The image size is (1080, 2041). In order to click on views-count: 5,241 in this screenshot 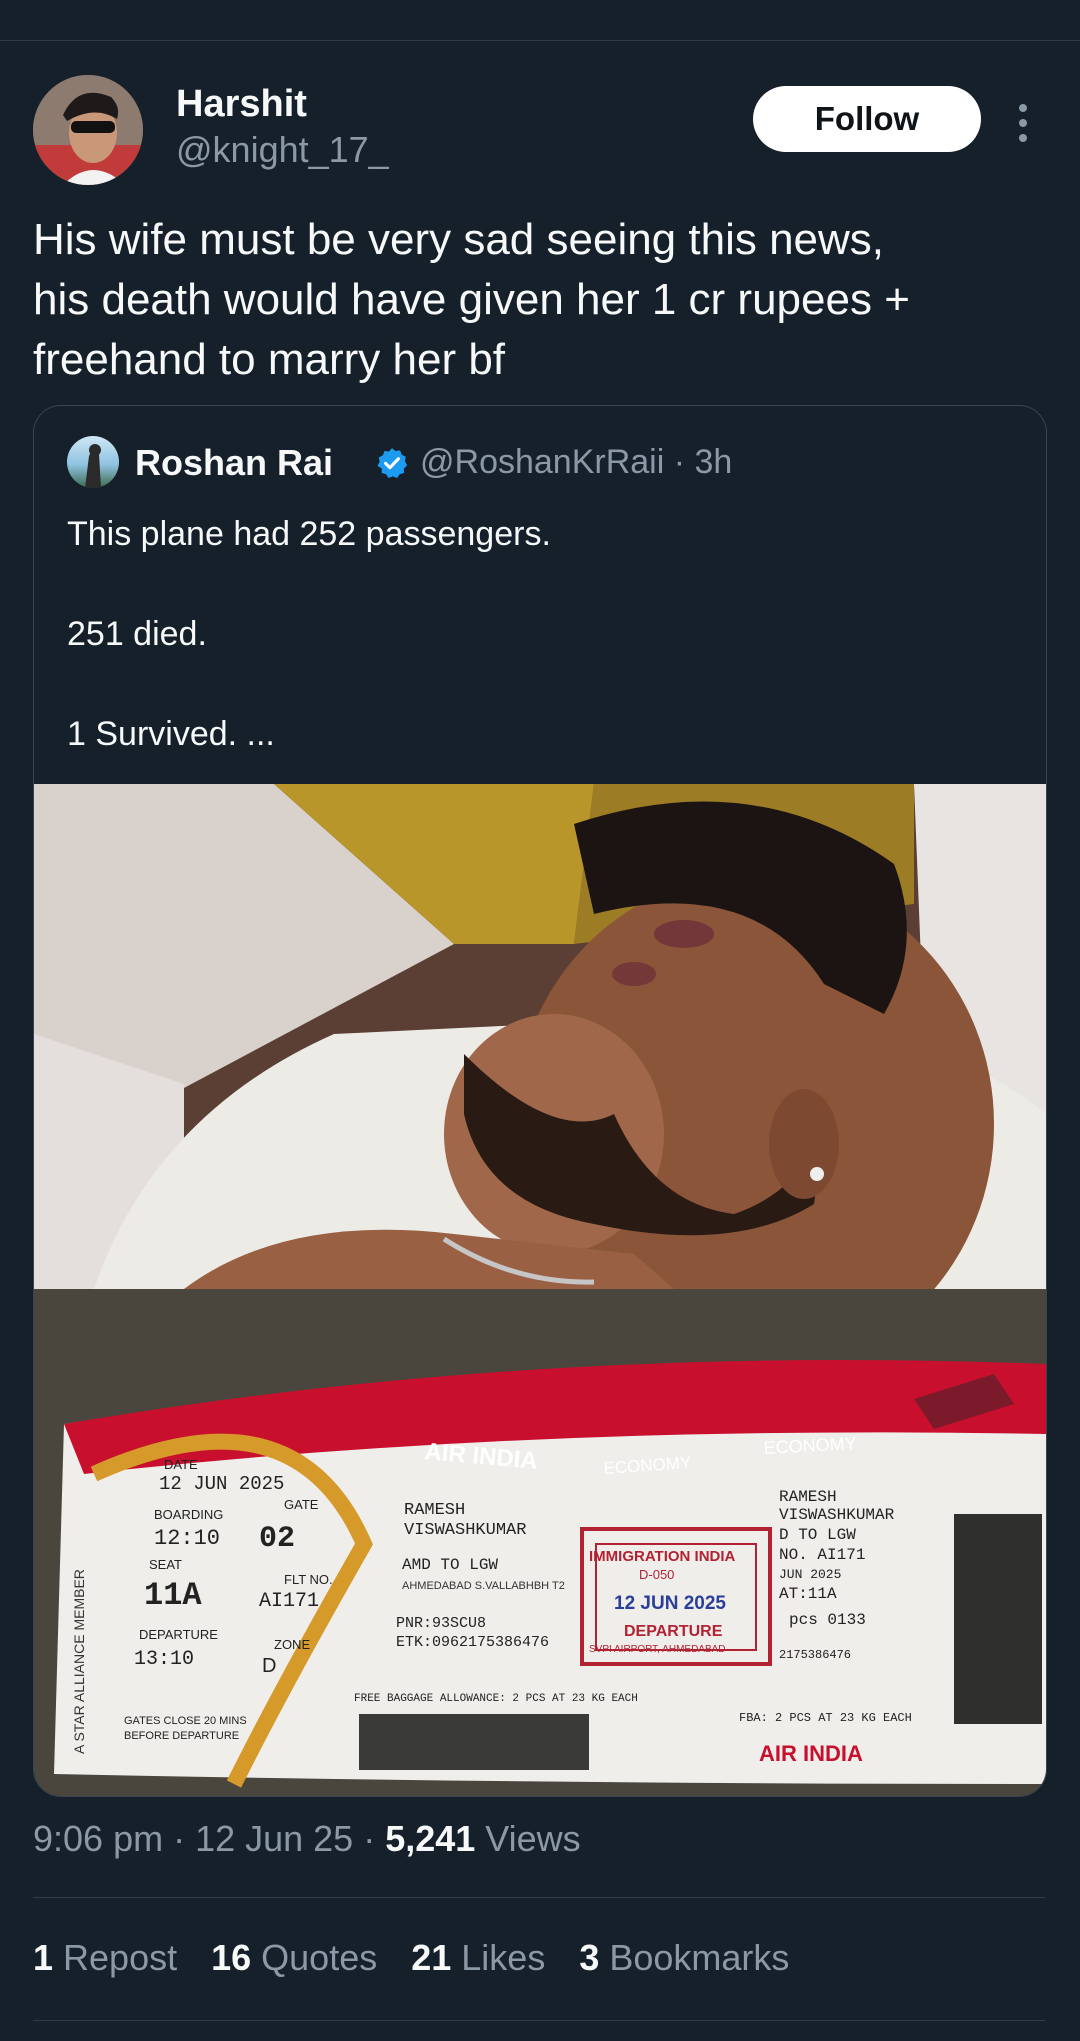, I will do `click(430, 1838)`.